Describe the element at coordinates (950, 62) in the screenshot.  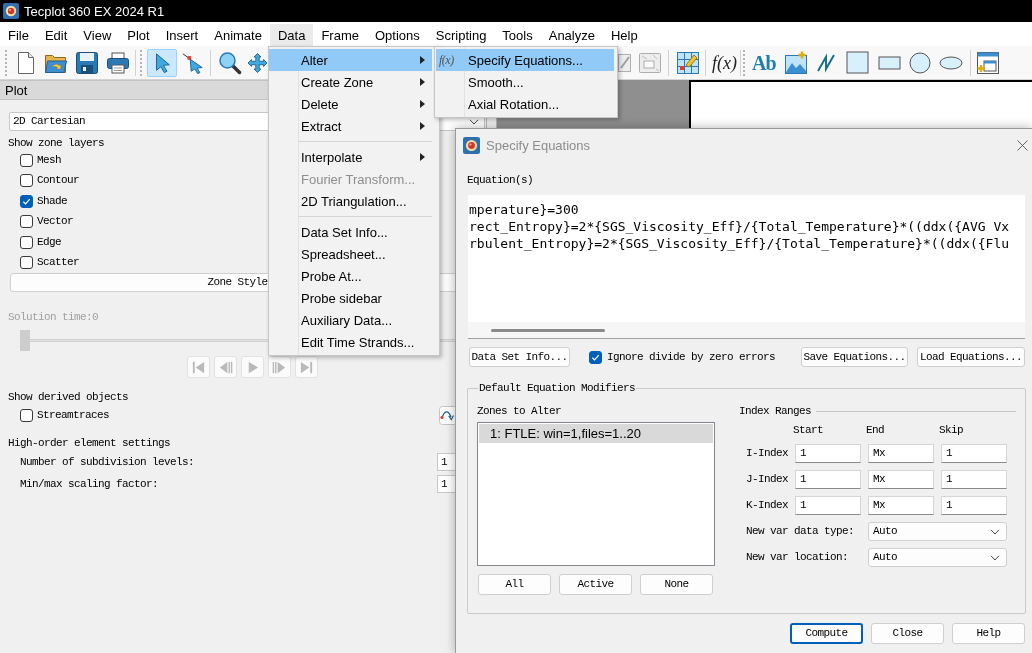
I see `ellipse-icon` at that location.